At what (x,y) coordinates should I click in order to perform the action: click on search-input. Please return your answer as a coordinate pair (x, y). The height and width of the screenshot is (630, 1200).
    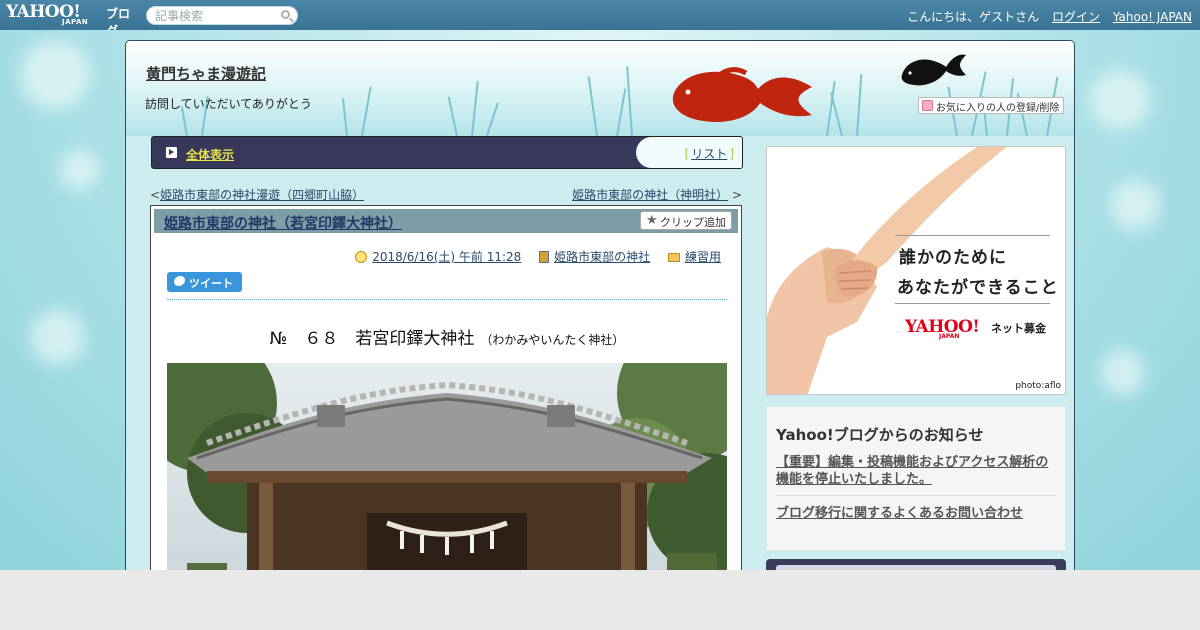
    Looking at the image, I should click on (215, 16).